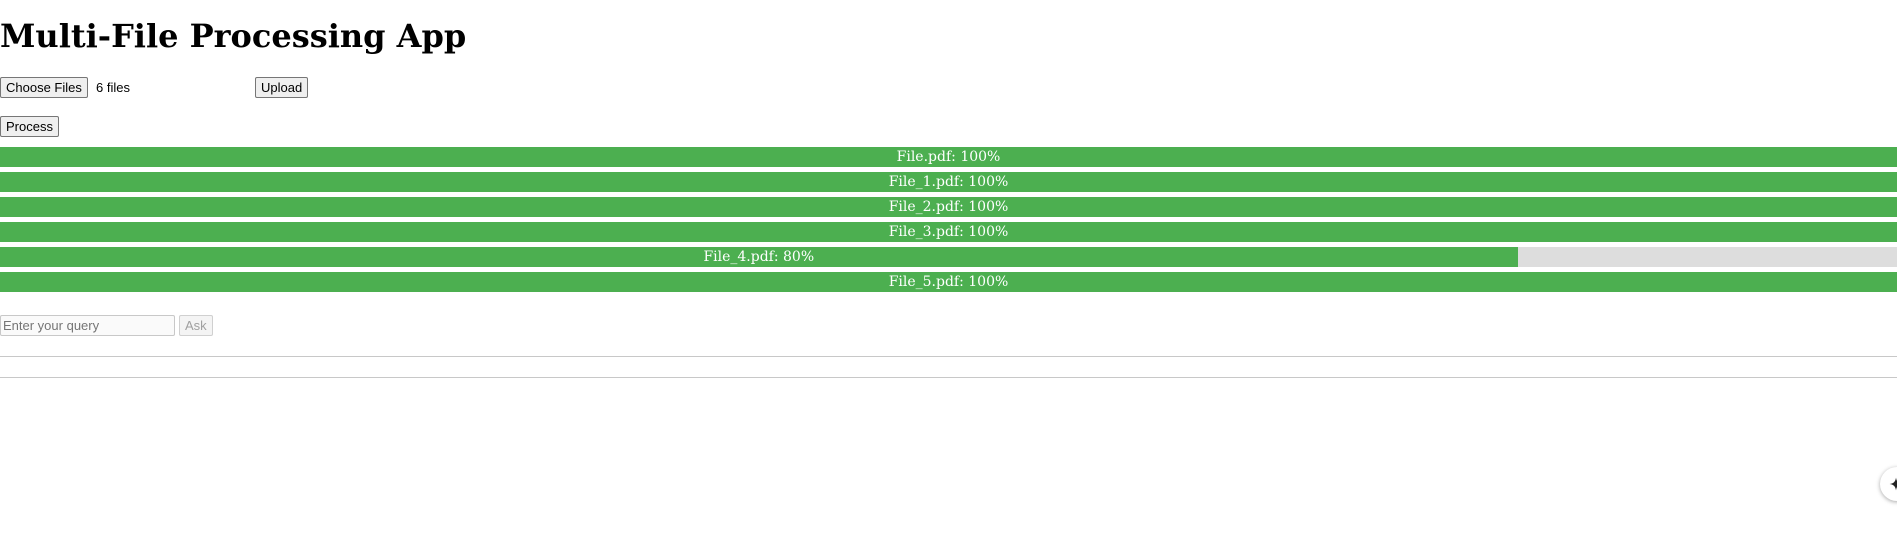  I want to click on progress-bar: File_3.pdf: 100%, so click(948, 232).